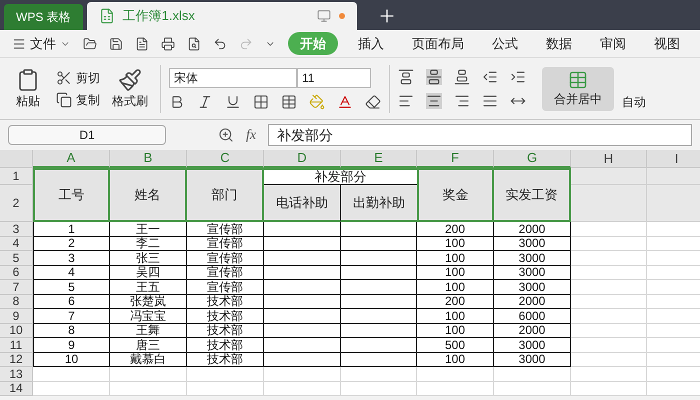 The image size is (700, 400). Describe the element at coordinates (28, 80) in the screenshot. I see `clipboard-icon` at that location.